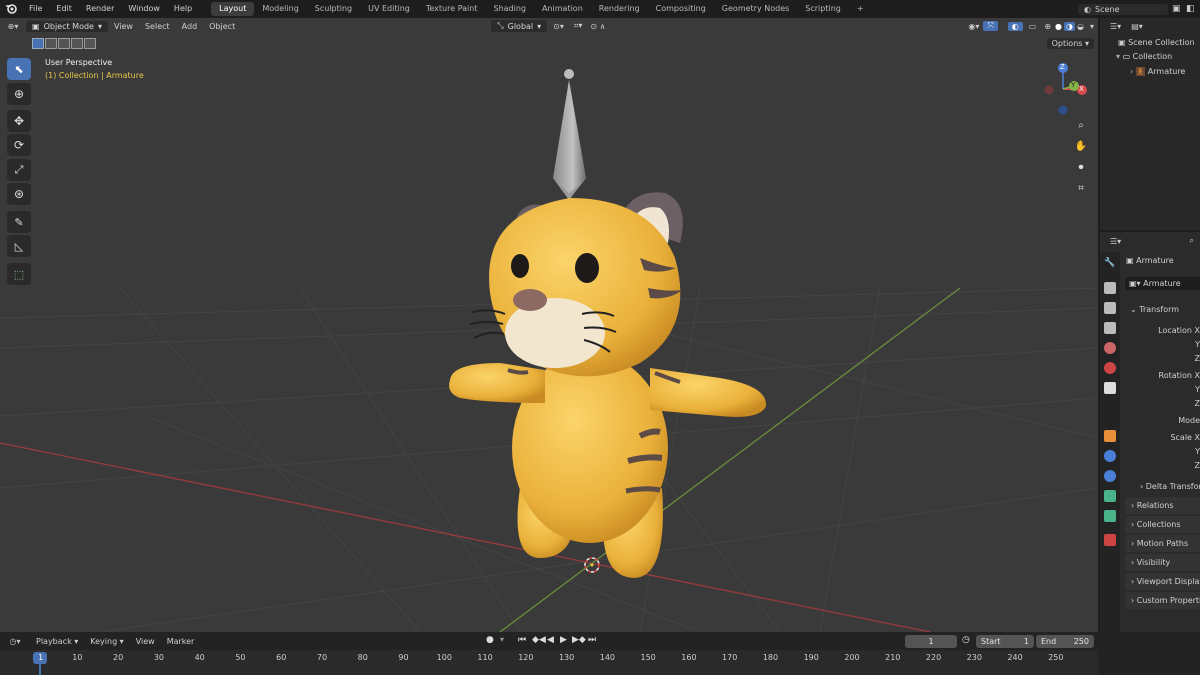 This screenshot has height=675, width=1200. I want to click on add-cube-tool: ⬚, so click(19, 274).